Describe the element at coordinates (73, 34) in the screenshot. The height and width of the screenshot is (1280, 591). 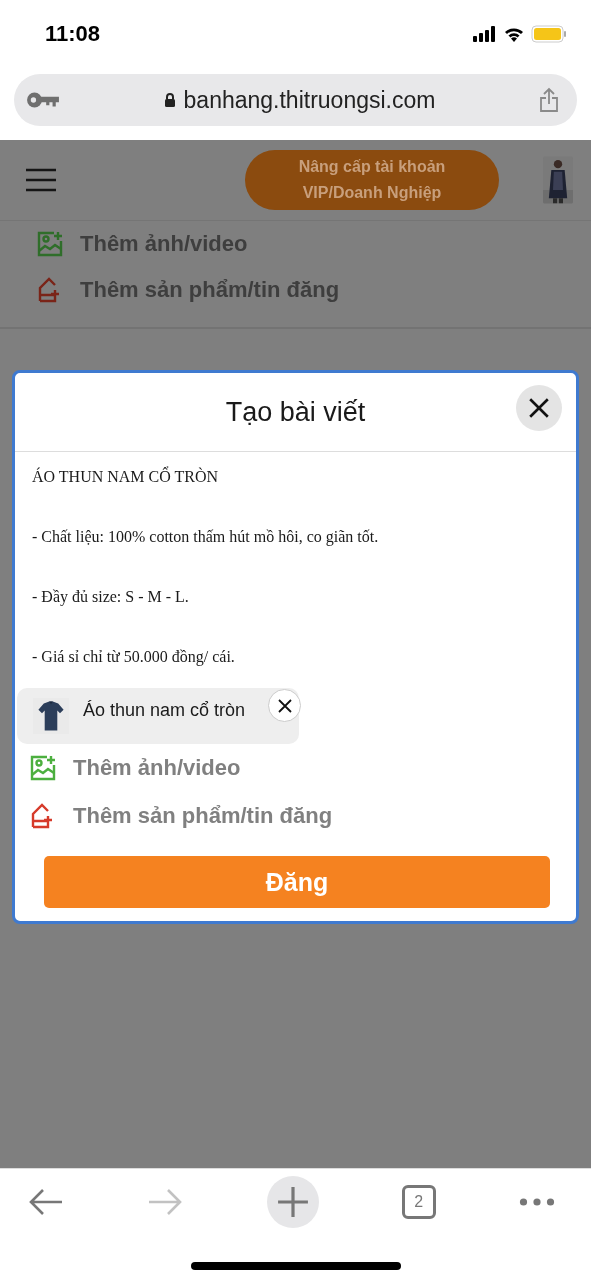
I see `clock-time: 11:08` at that location.